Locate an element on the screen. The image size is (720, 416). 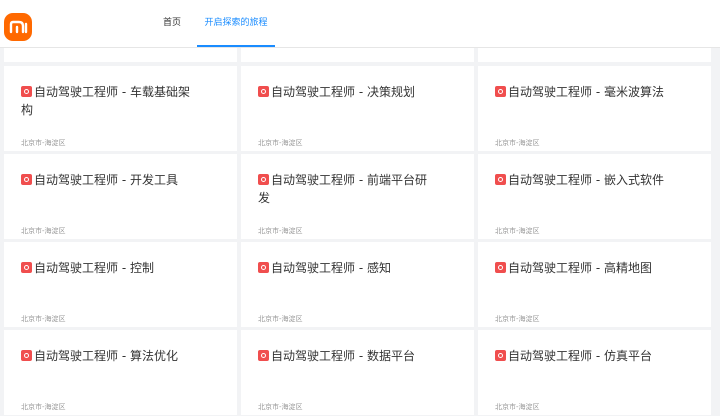
job-card: 自动驾驶工程师 - 算法优化 北京市-海淀区 is located at coordinates (120, 372).